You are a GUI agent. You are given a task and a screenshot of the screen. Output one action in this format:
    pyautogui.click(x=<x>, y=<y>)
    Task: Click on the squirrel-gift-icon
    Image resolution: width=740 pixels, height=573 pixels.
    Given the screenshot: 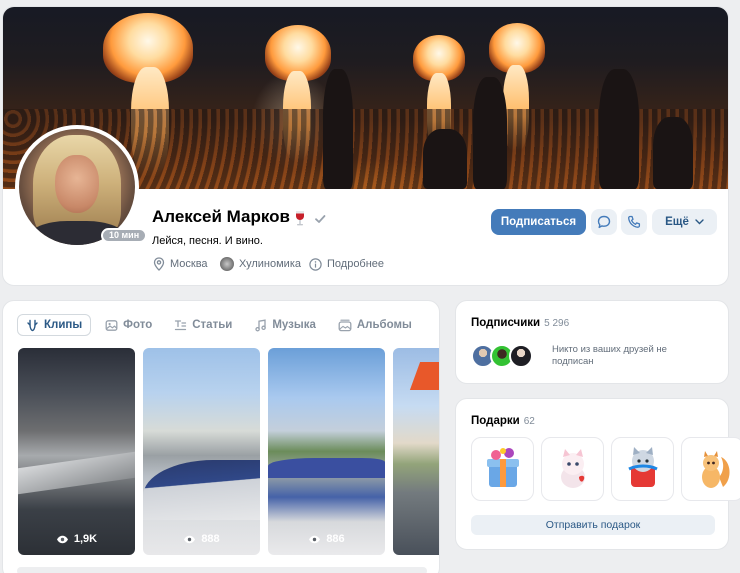 What is the action you would take?
    pyautogui.click(x=715, y=469)
    